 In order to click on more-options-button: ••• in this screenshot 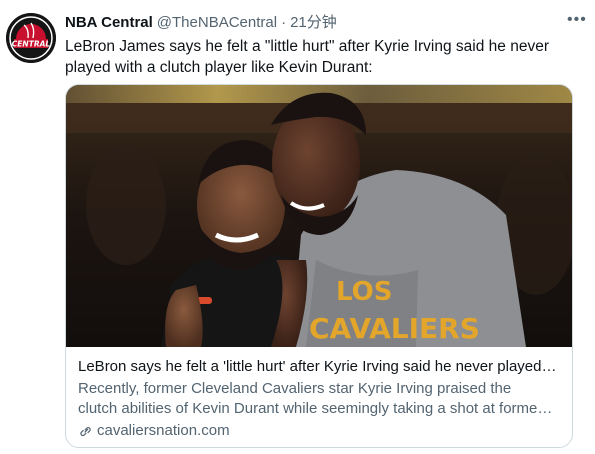, I will do `click(577, 21)`.